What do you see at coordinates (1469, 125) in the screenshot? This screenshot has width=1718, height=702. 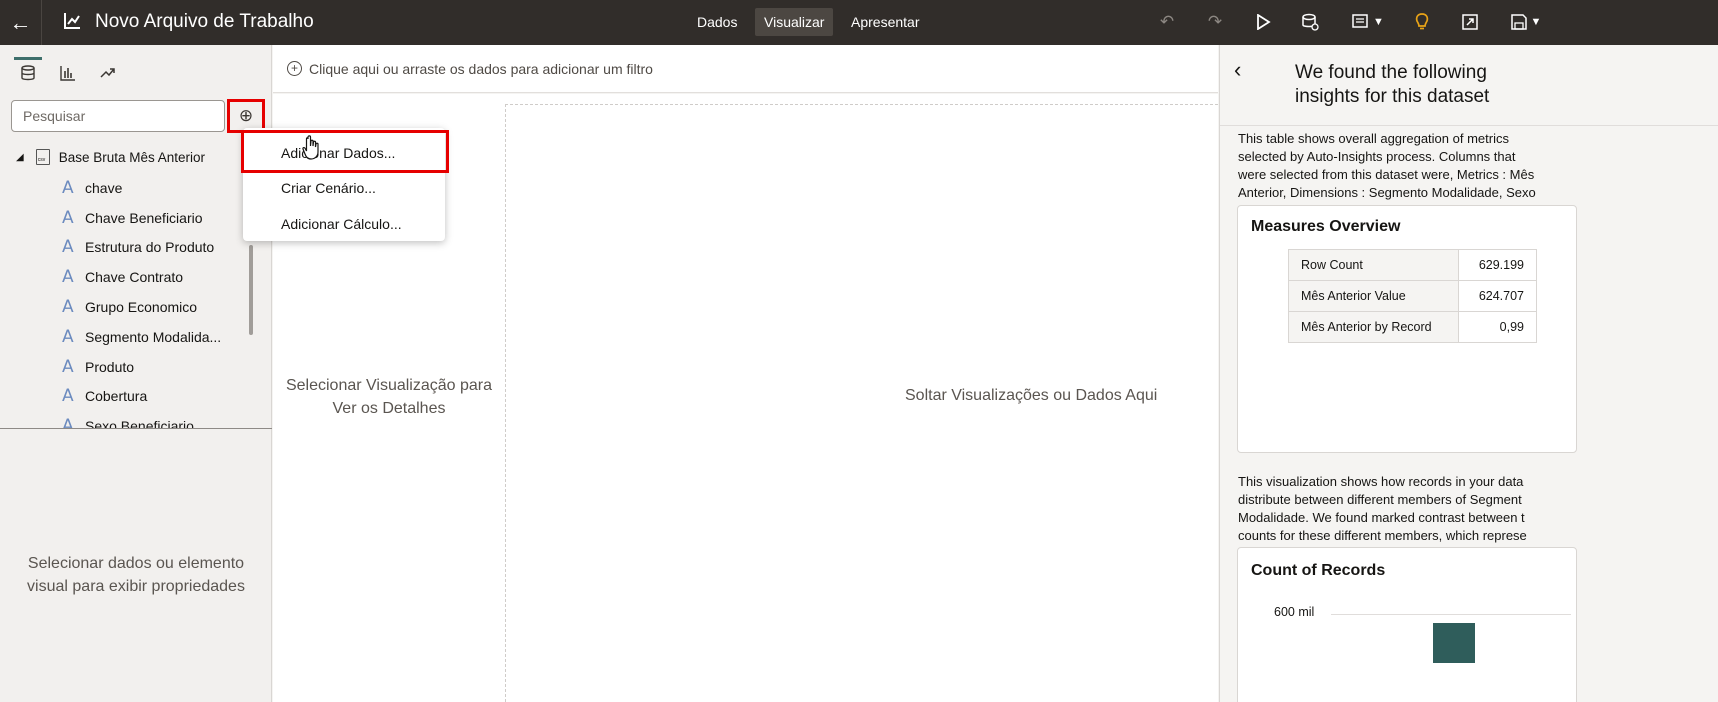 I see `divider` at bounding box center [1469, 125].